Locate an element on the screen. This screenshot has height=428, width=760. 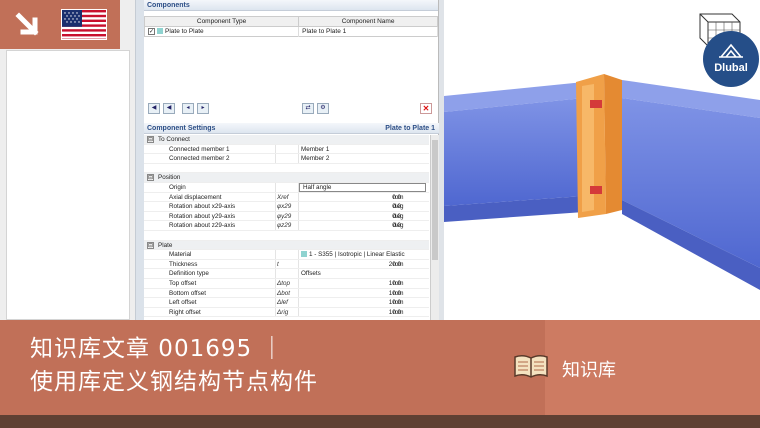
move-up-icon: ◀ is located at coordinates (154, 108).